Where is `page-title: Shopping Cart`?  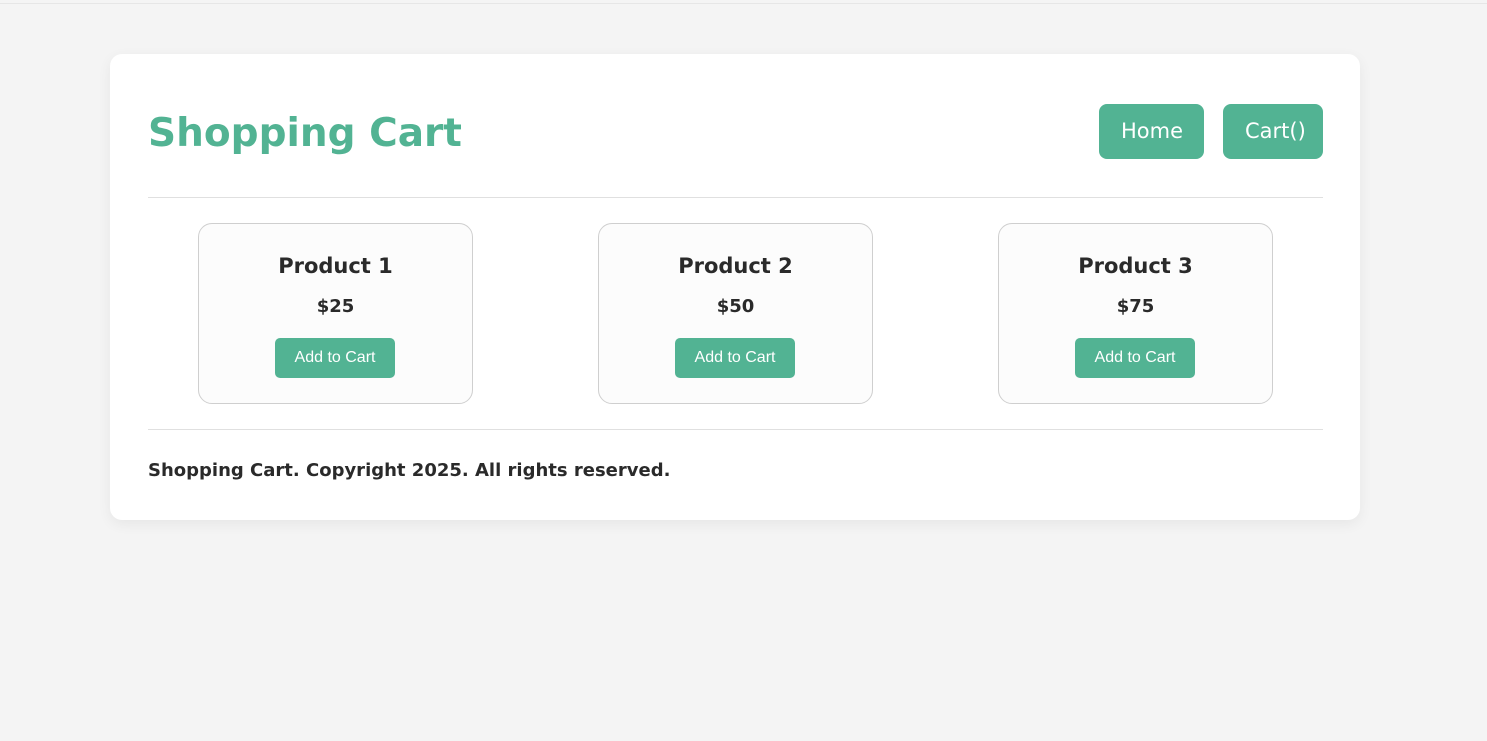 page-title: Shopping Cart is located at coordinates (305, 133).